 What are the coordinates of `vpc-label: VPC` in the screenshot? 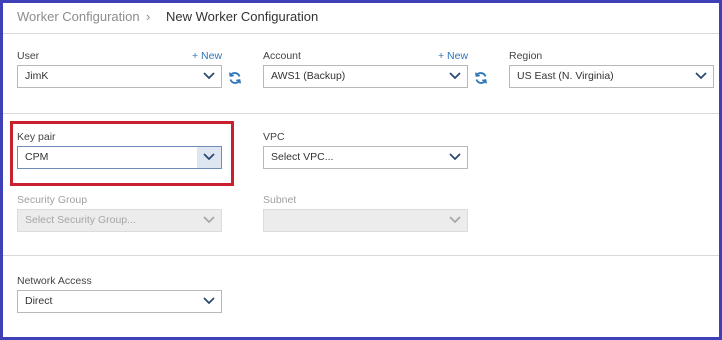 It's located at (274, 137).